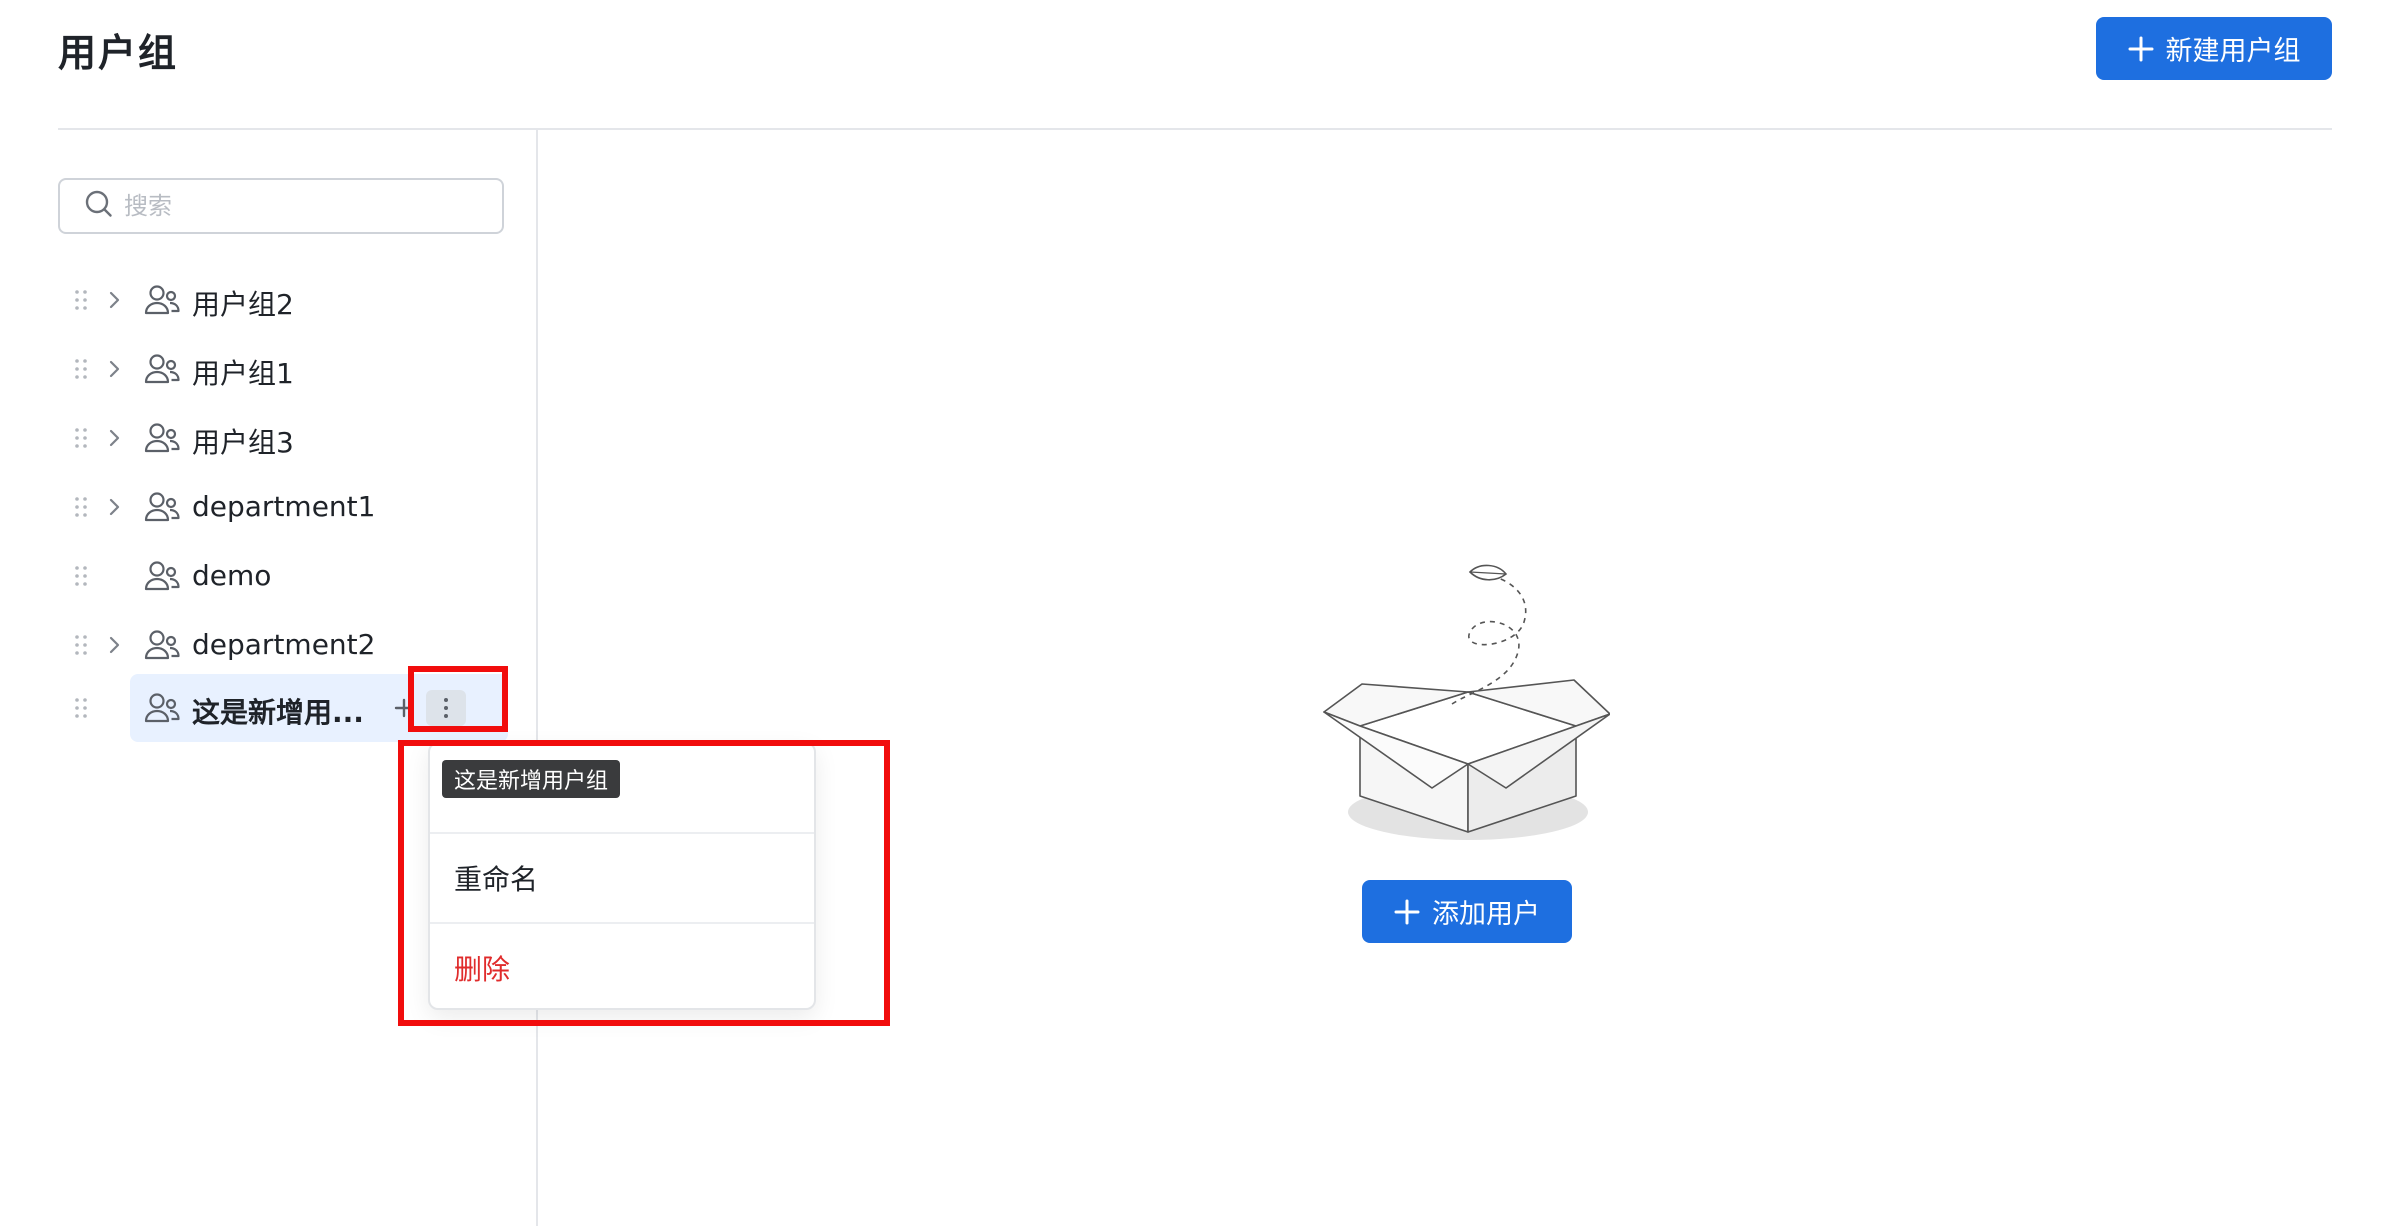 The height and width of the screenshot is (1226, 2390). What do you see at coordinates (284, 506) in the screenshot?
I see `tree-node-label: department1` at bounding box center [284, 506].